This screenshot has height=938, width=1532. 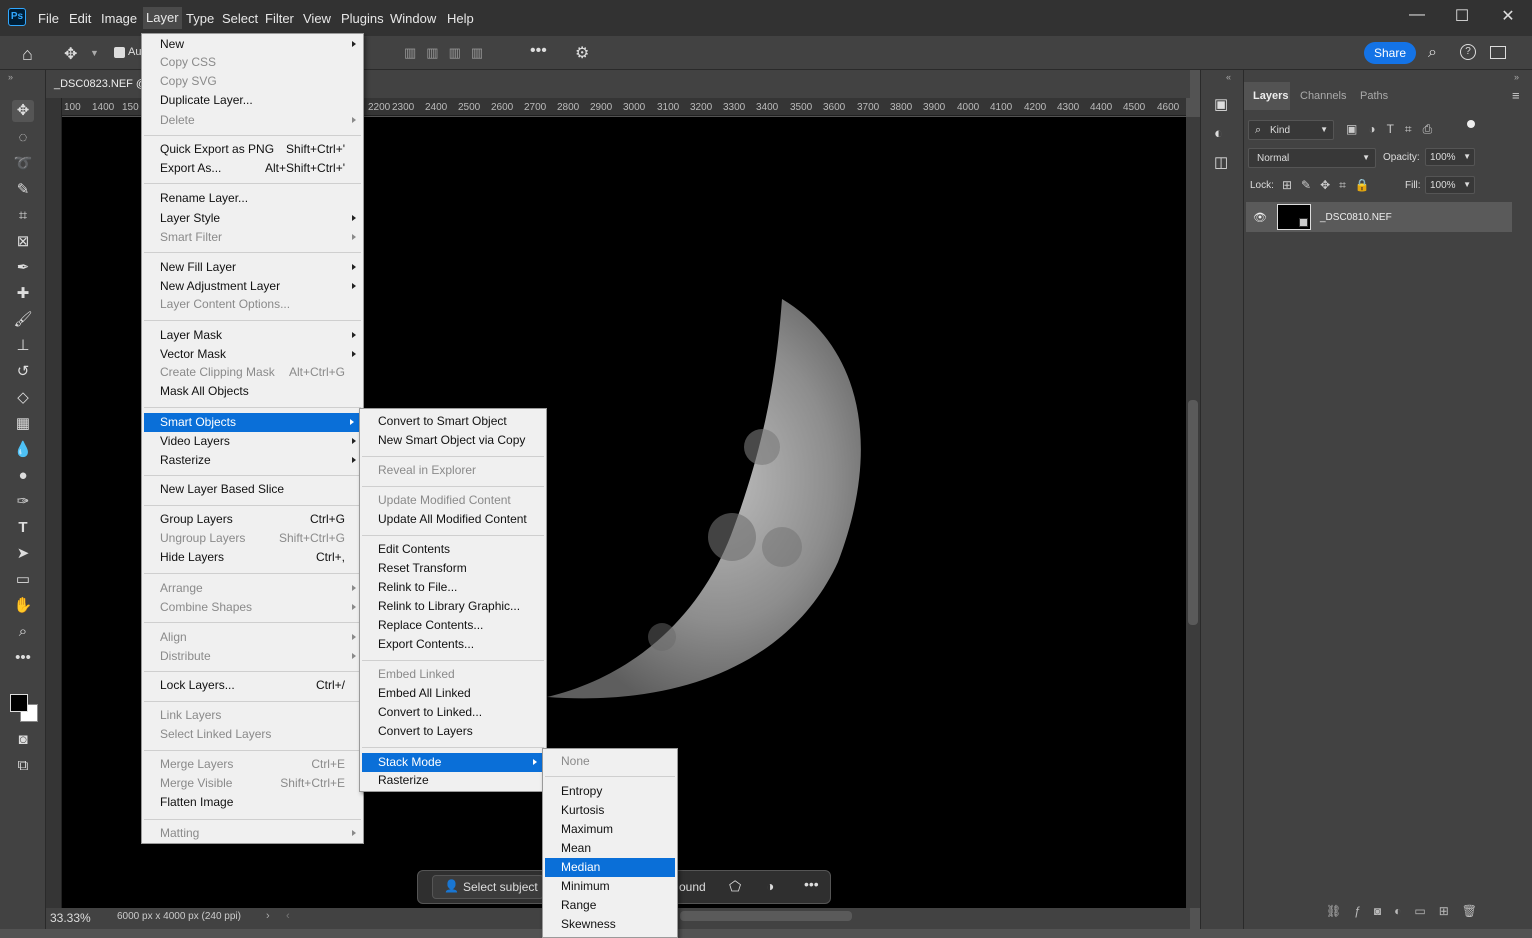 What do you see at coordinates (23, 242) in the screenshot?
I see `frame-tool-icon: ⊠` at bounding box center [23, 242].